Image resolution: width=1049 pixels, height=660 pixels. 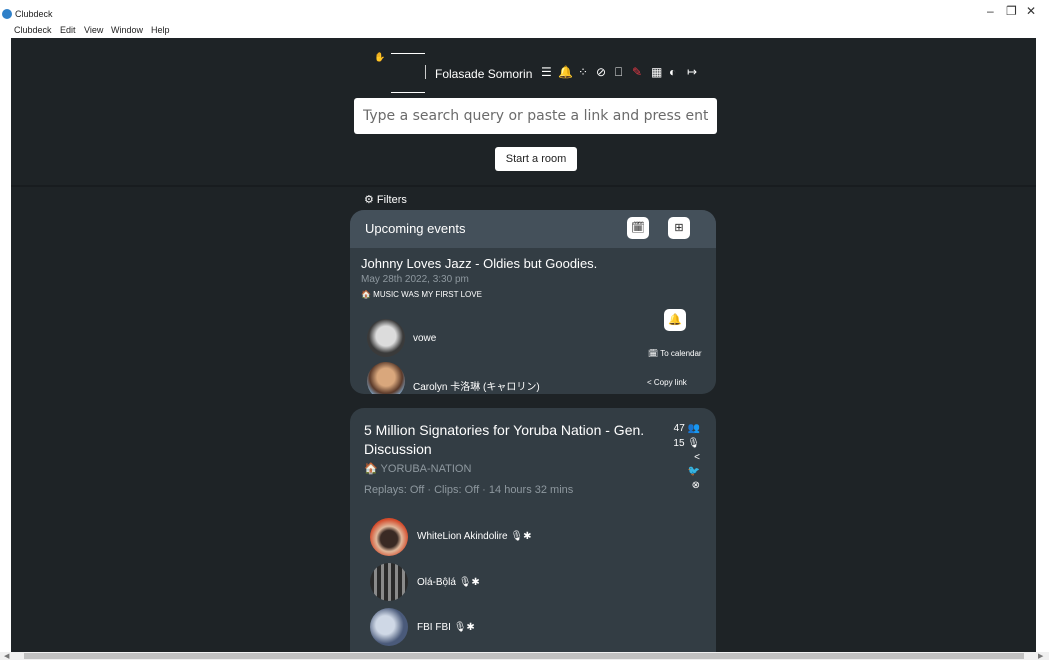 What do you see at coordinates (415, 279) in the screenshot?
I see `event-date: May 28th 2022, 3:30 pm` at bounding box center [415, 279].